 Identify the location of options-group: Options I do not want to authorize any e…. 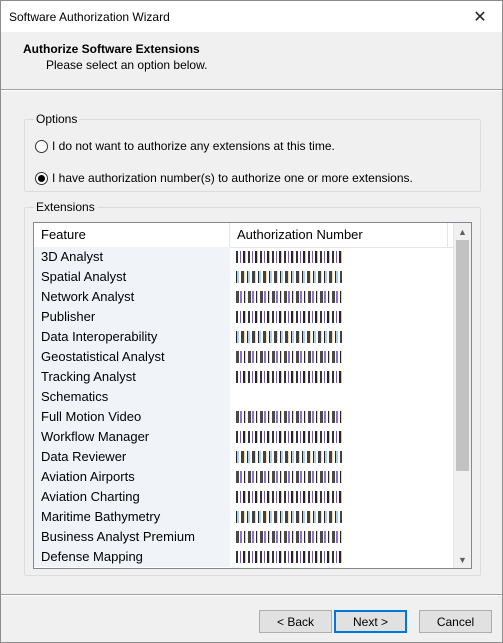
(252, 152).